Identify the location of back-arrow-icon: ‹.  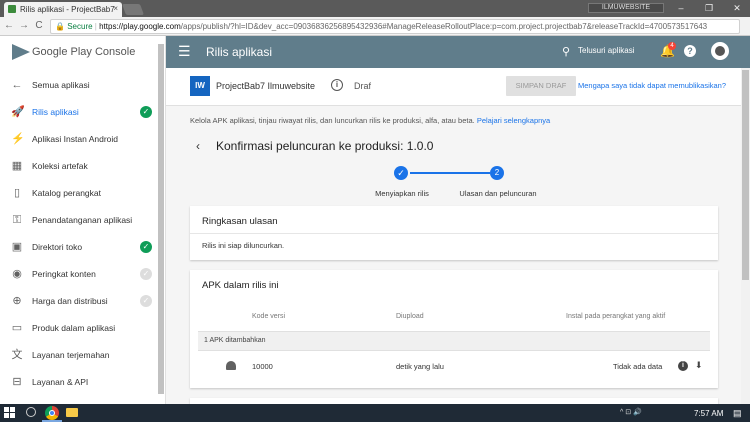
(198, 146).